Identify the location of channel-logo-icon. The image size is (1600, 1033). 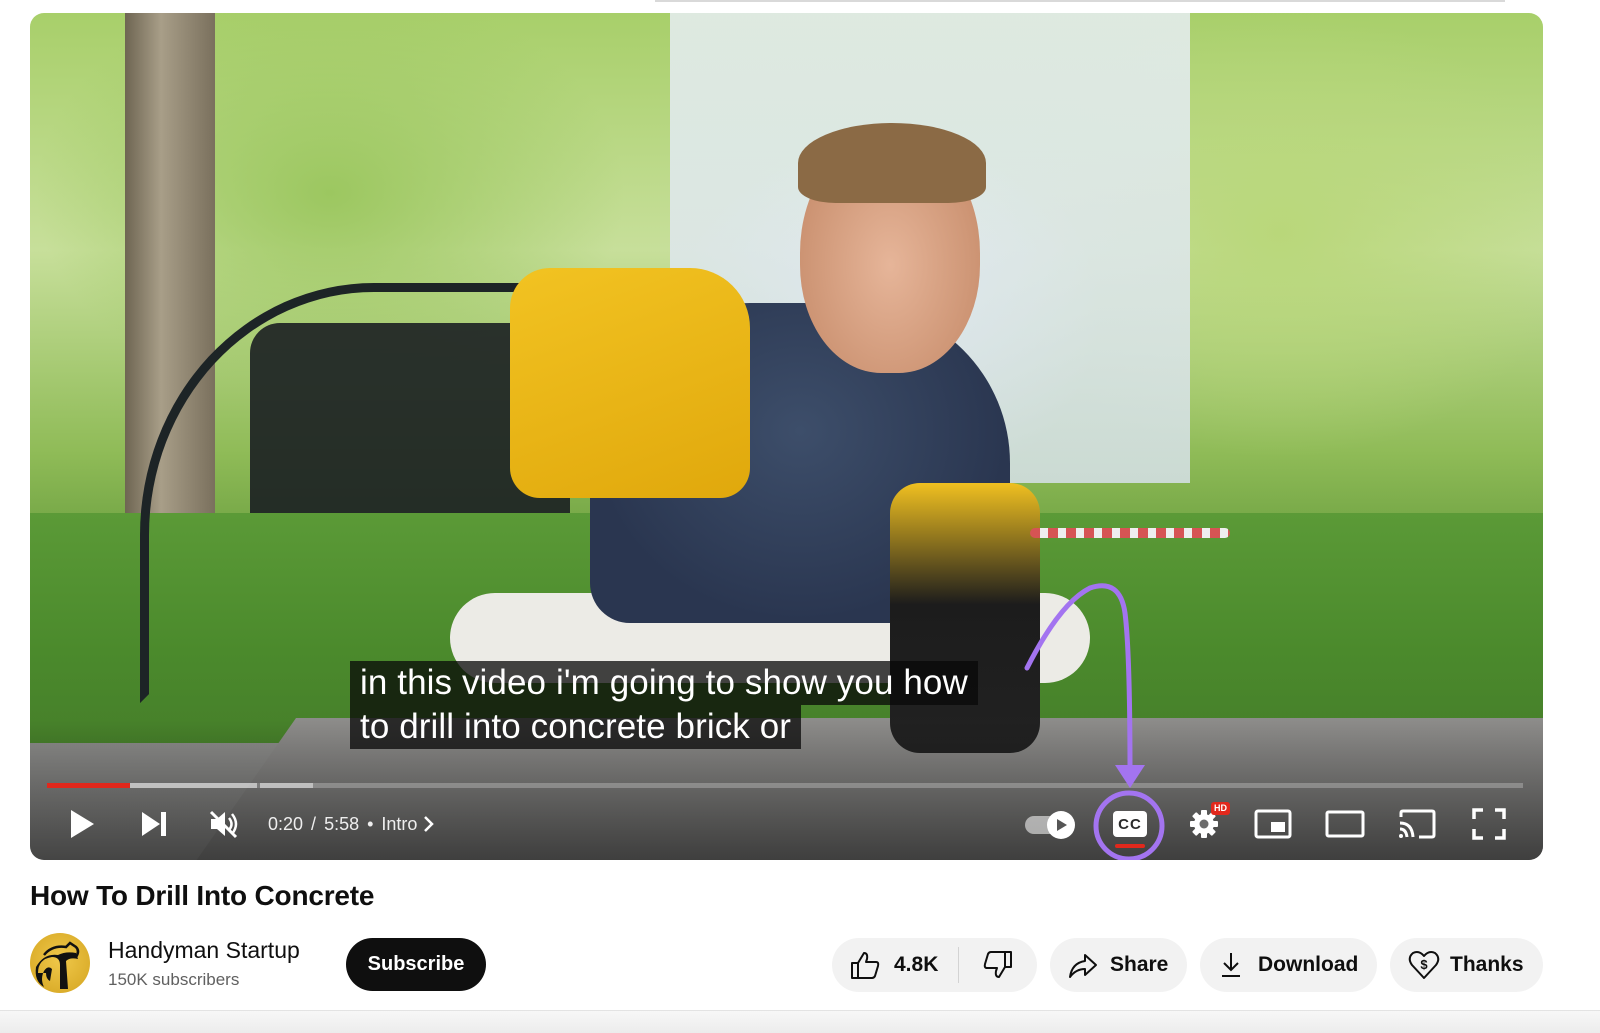
(57, 965).